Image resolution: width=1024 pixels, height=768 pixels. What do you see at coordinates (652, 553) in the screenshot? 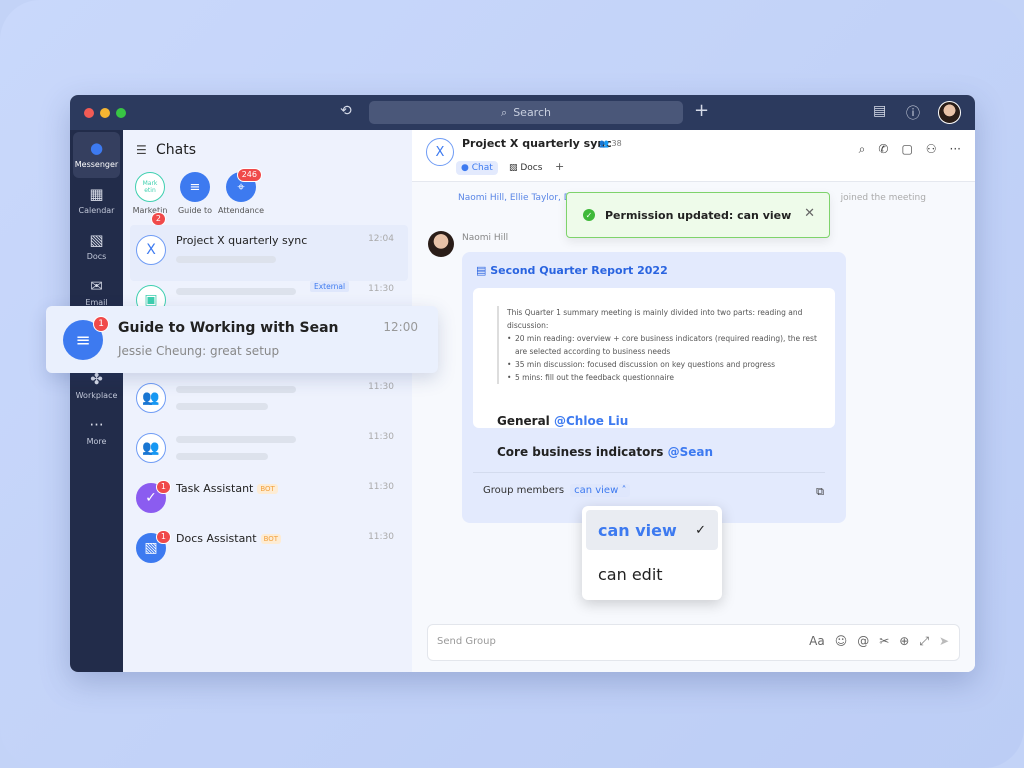
I see `permission-dropdown: can view ✓ can edit` at bounding box center [652, 553].